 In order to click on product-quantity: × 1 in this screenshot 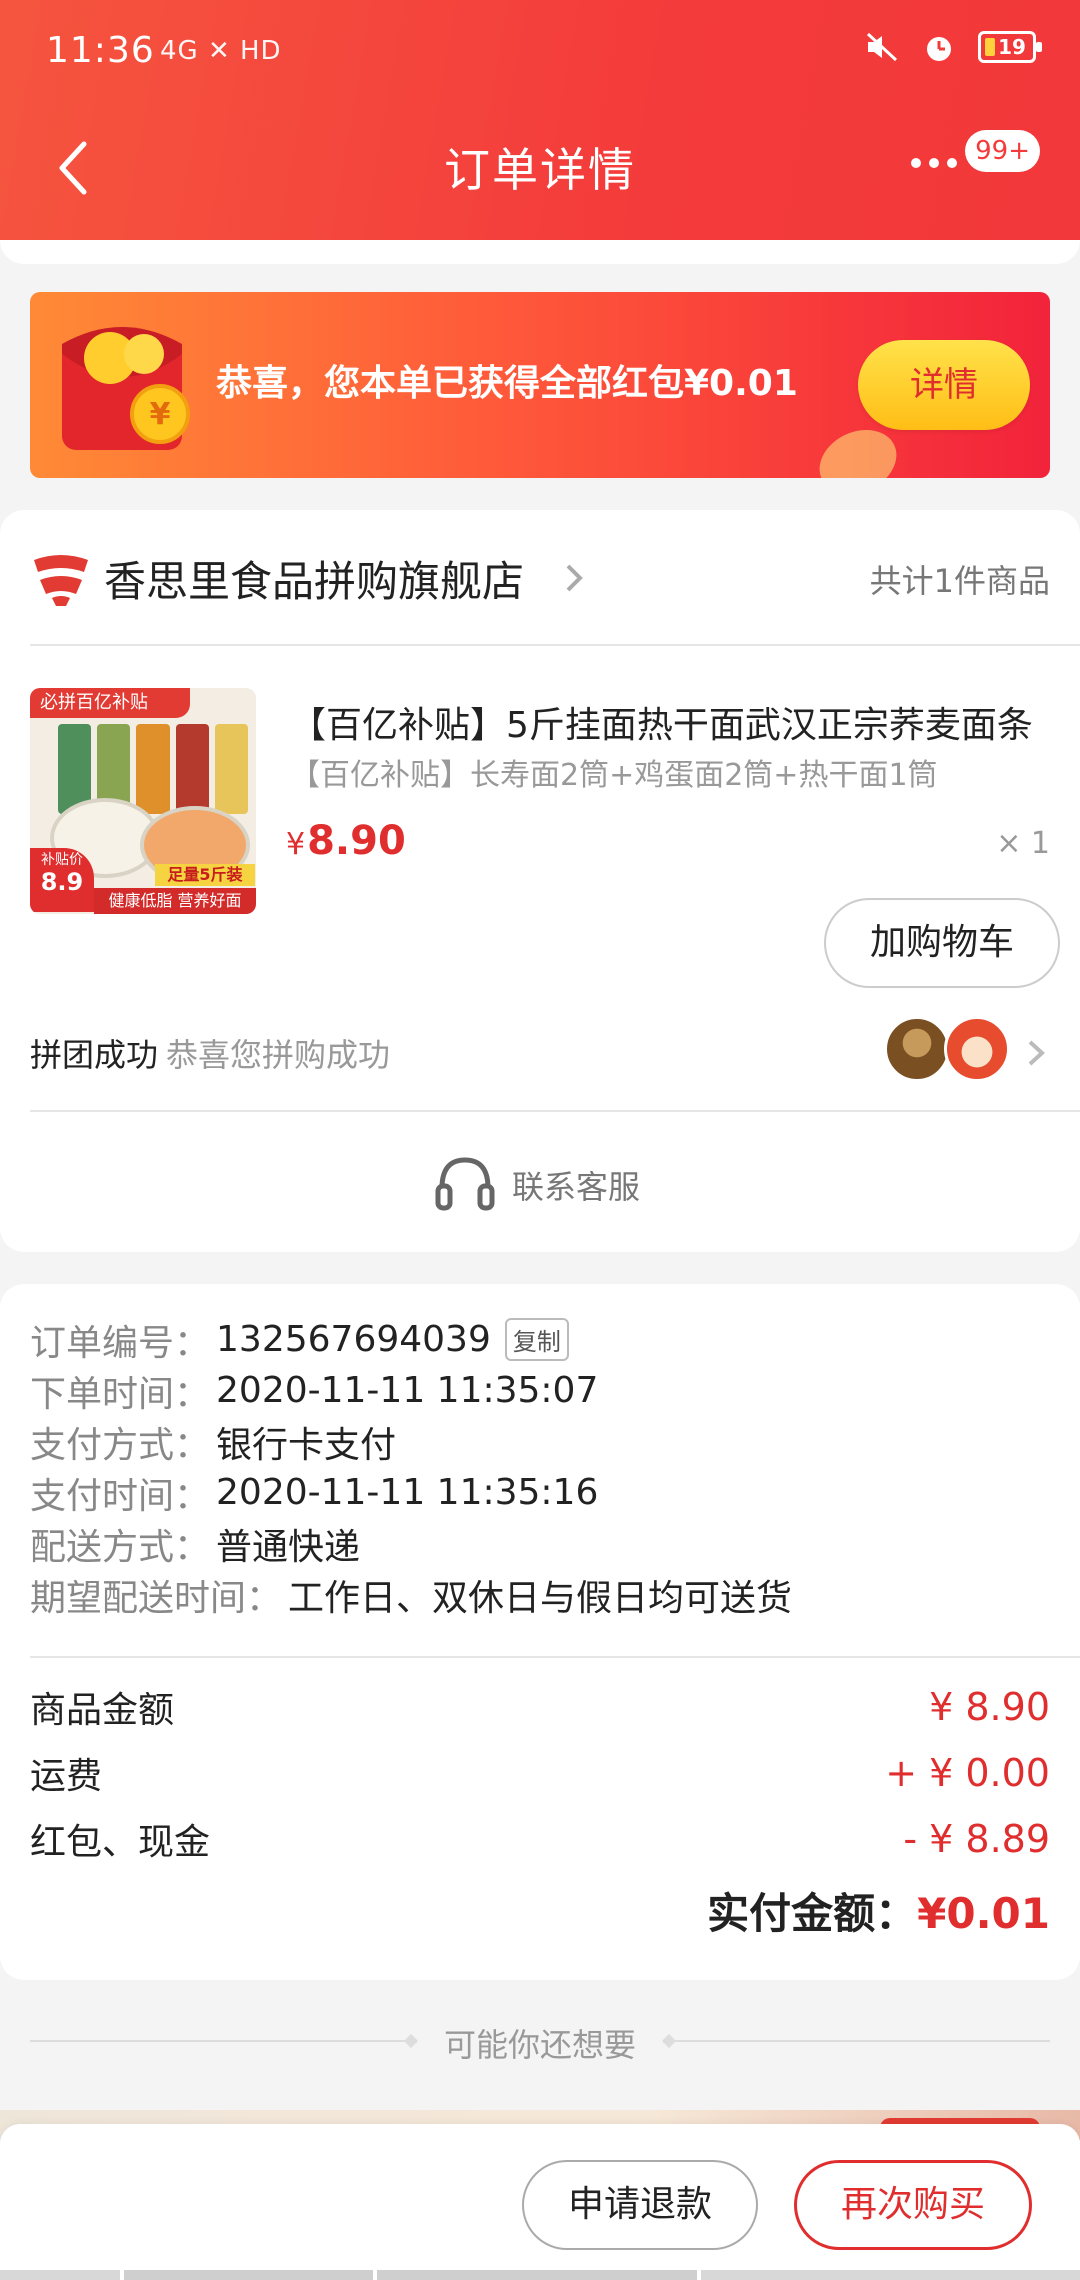, I will do `click(1023, 843)`.